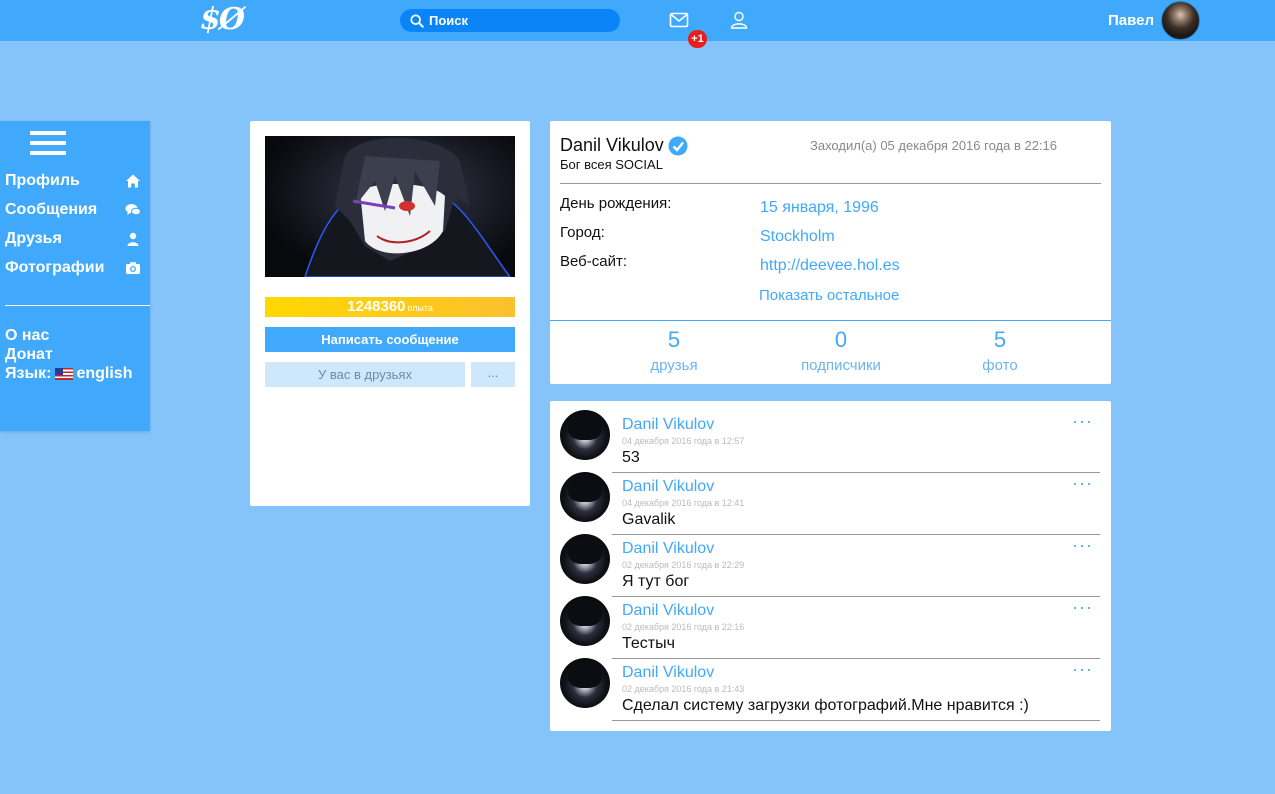 This screenshot has height=794, width=1275. What do you see at coordinates (683, 689) in the screenshot?
I see `post-date: 02 декабря 2016 года в 21:43` at bounding box center [683, 689].